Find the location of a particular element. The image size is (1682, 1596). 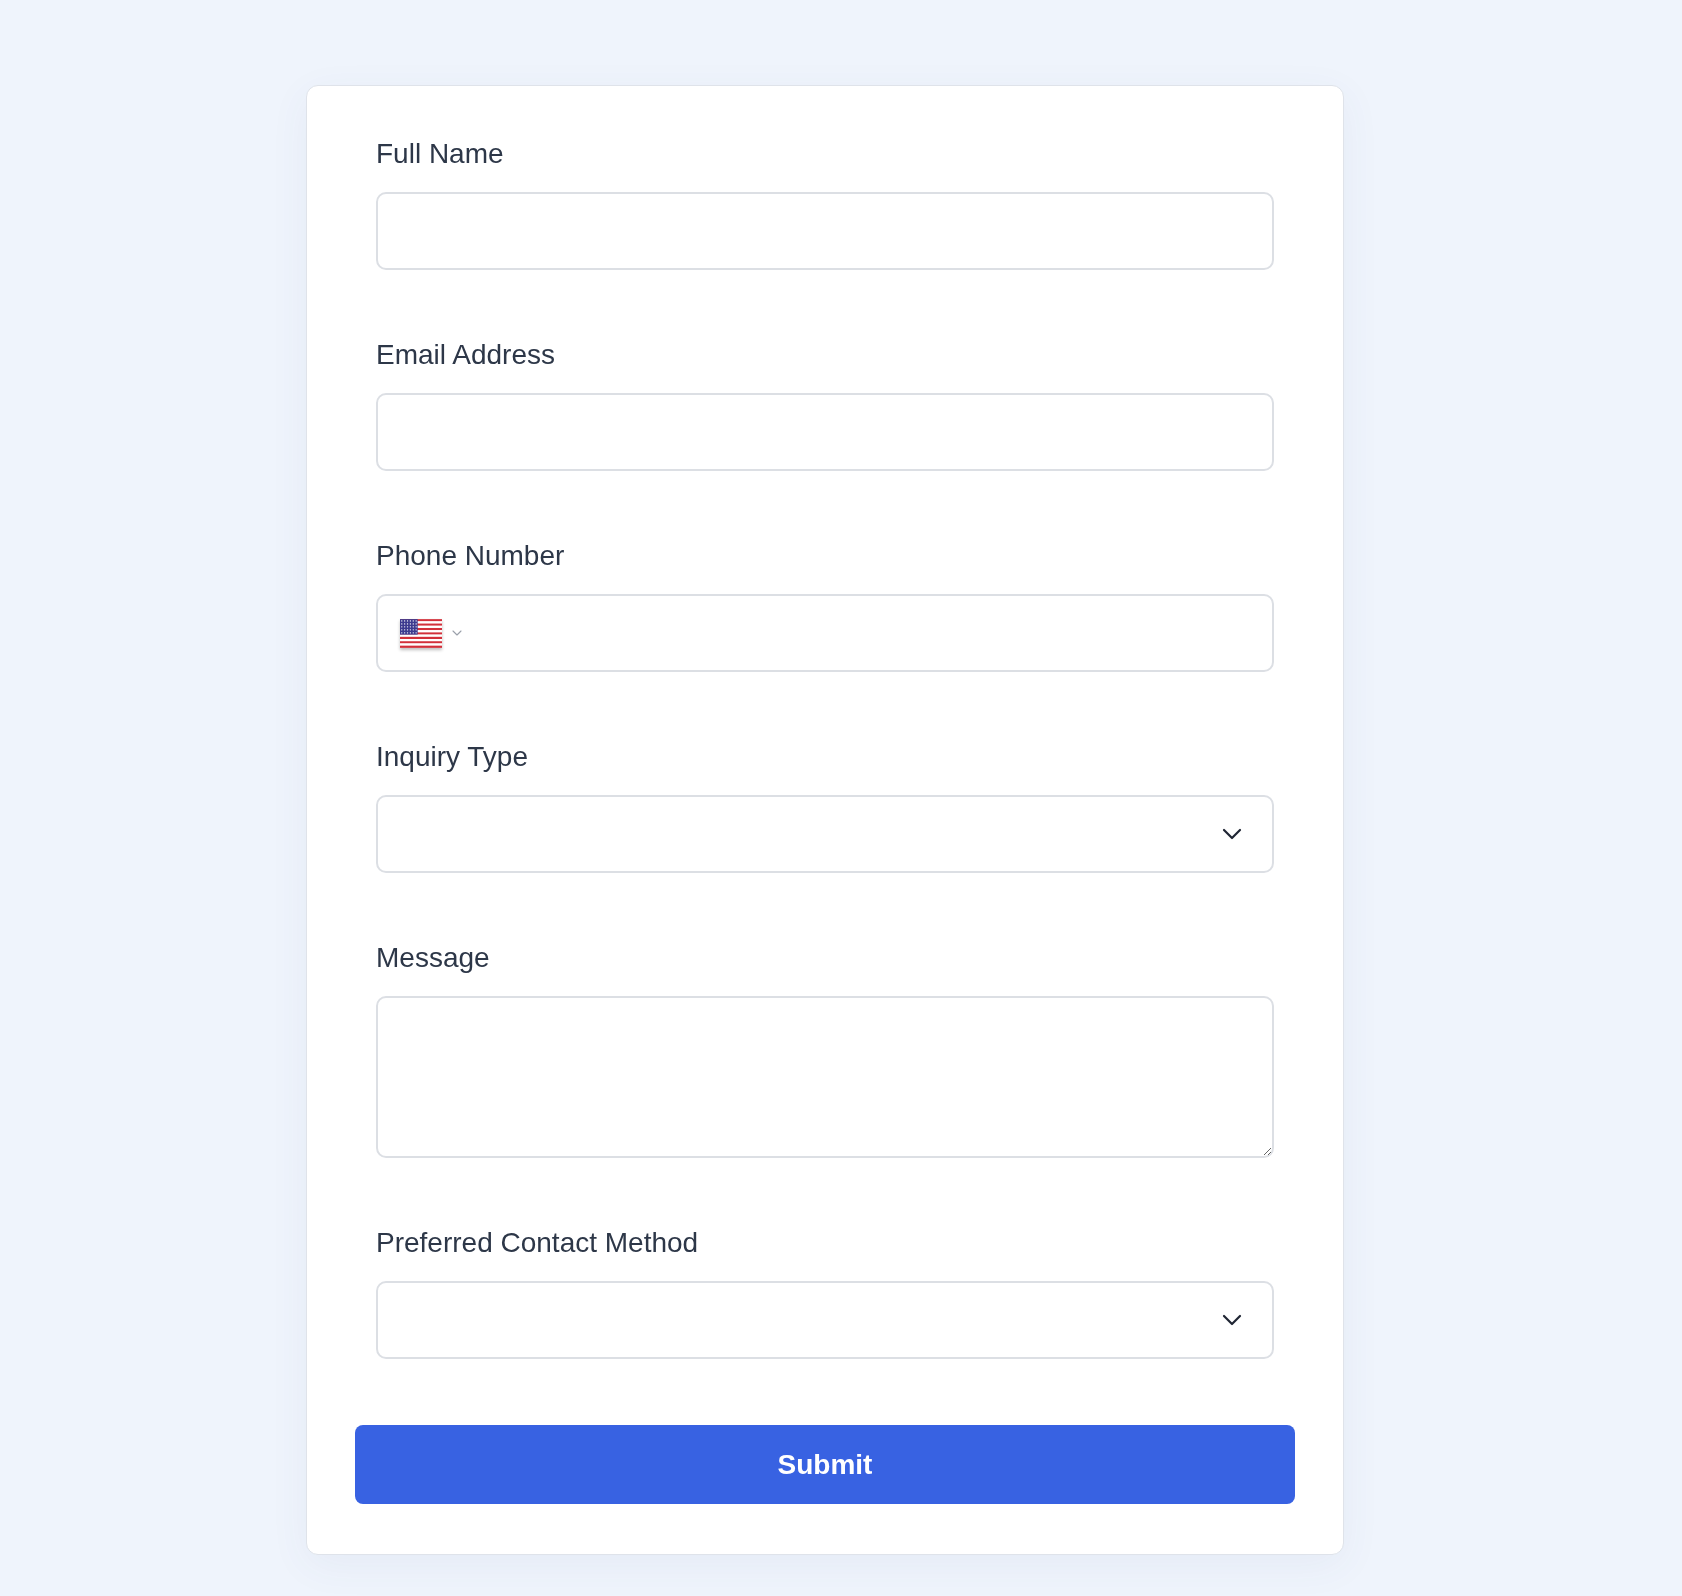

submit-button: Submit is located at coordinates (825, 1464).